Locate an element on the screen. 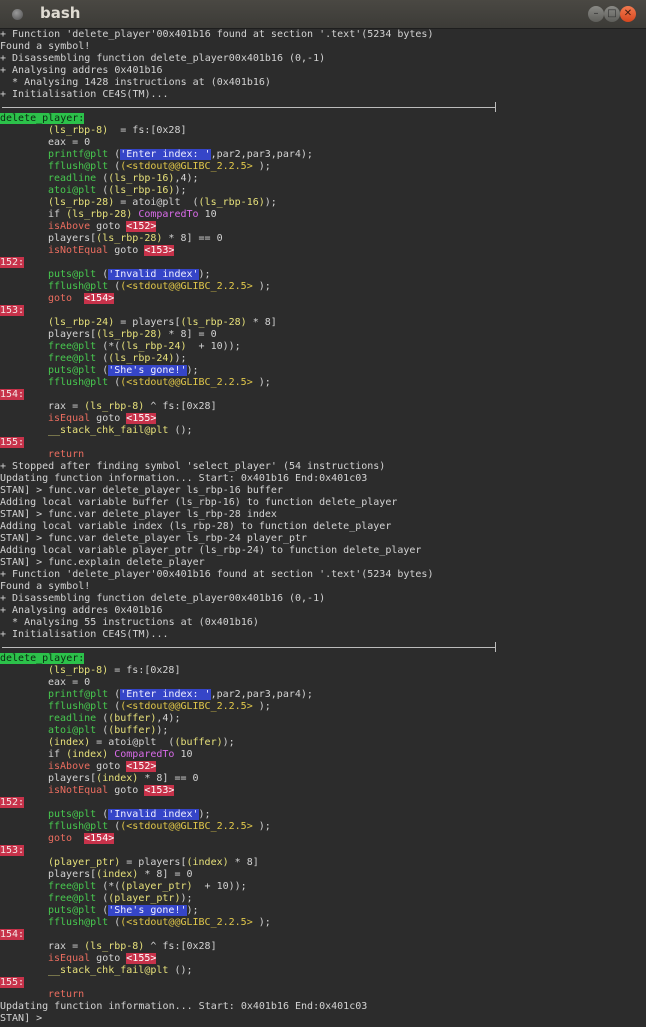  code-token: (ls_rbp-16) is located at coordinates (141, 190).